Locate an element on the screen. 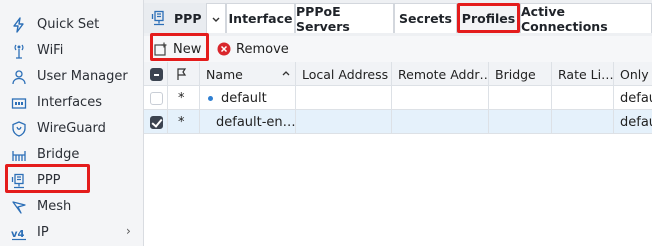 This screenshot has width=652, height=246. ppp-icon is located at coordinates (159, 18).